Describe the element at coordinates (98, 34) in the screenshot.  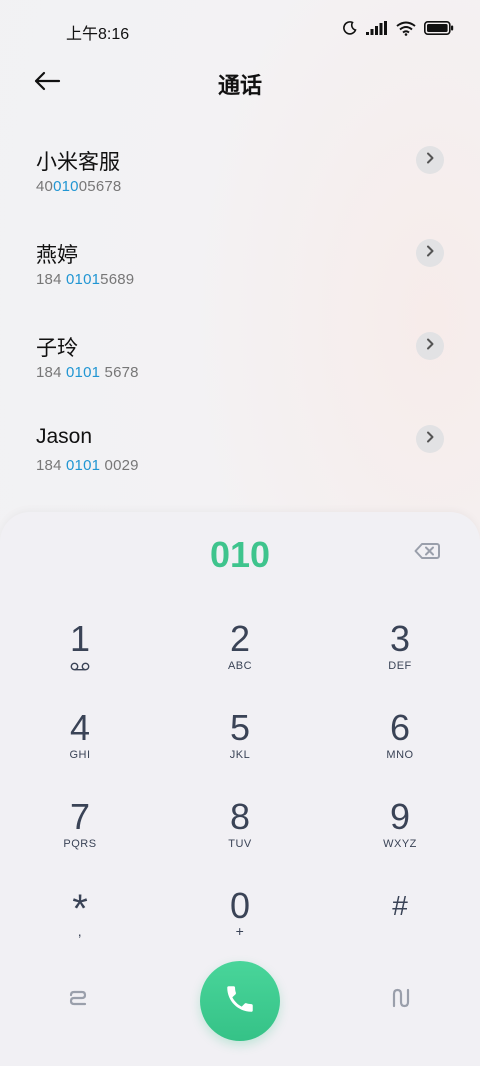
I see `status-time: 上午8:16` at that location.